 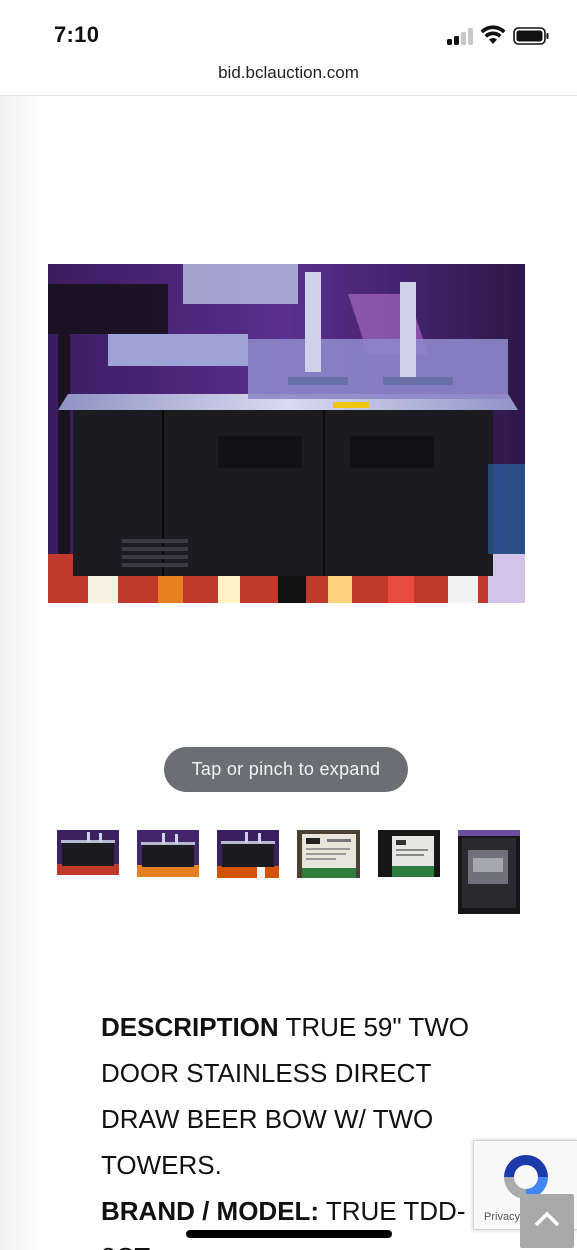 What do you see at coordinates (460, 36) in the screenshot?
I see `cellular-signal-icon` at bounding box center [460, 36].